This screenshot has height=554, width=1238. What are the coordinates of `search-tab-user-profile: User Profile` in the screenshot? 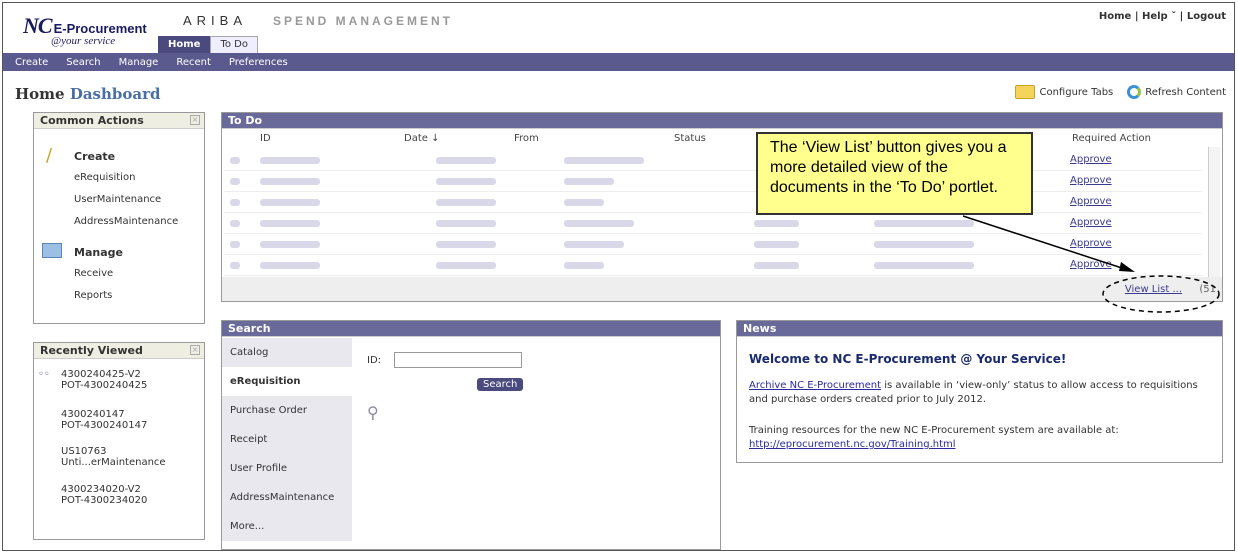 It's located at (287, 468).